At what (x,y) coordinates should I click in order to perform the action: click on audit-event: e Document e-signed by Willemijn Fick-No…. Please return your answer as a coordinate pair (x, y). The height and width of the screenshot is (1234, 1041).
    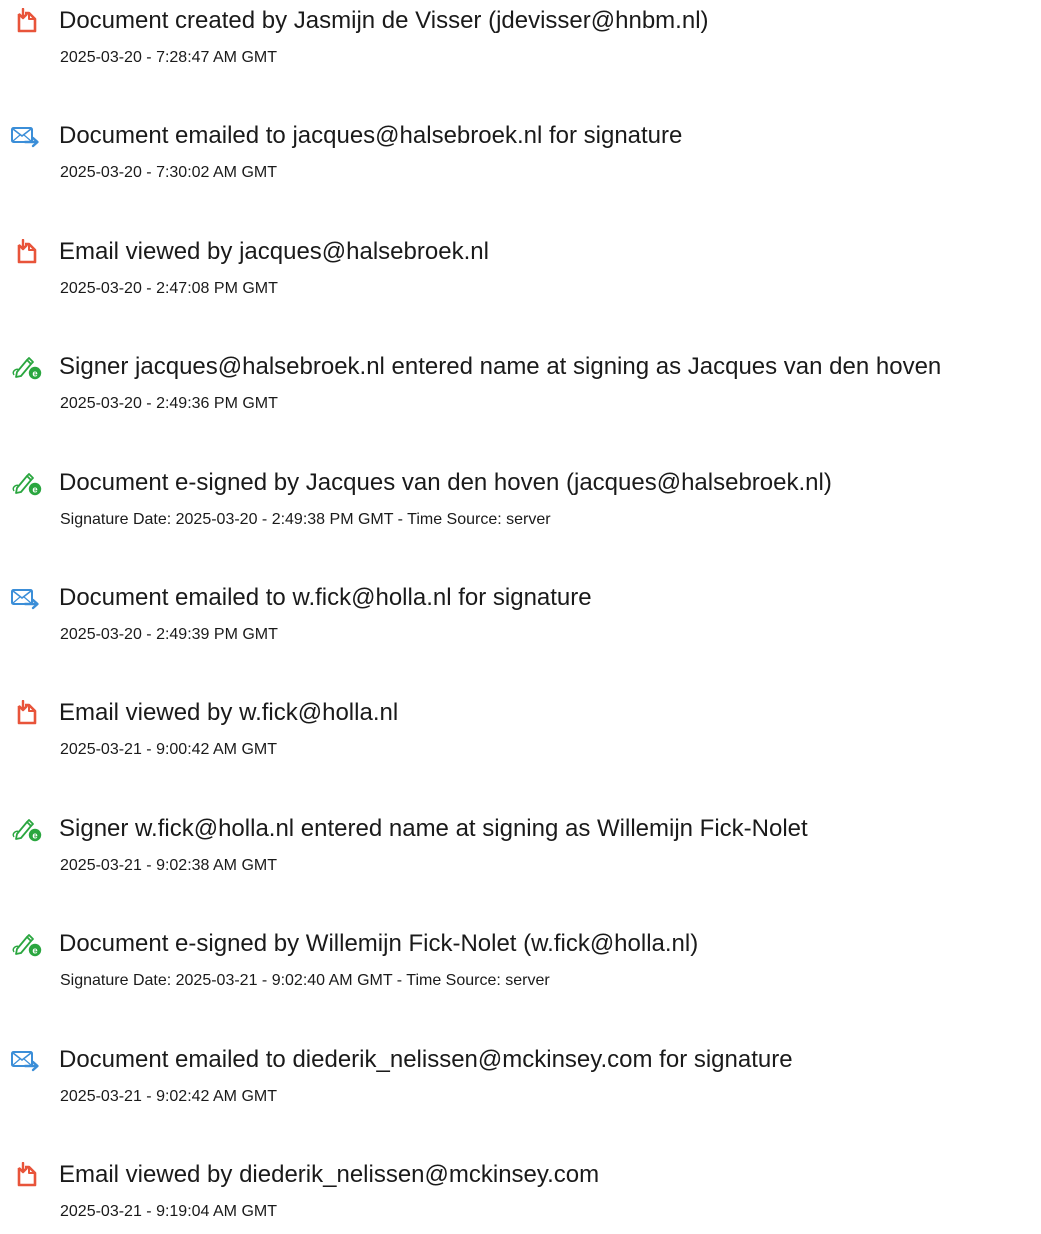
    Looking at the image, I should click on (520, 963).